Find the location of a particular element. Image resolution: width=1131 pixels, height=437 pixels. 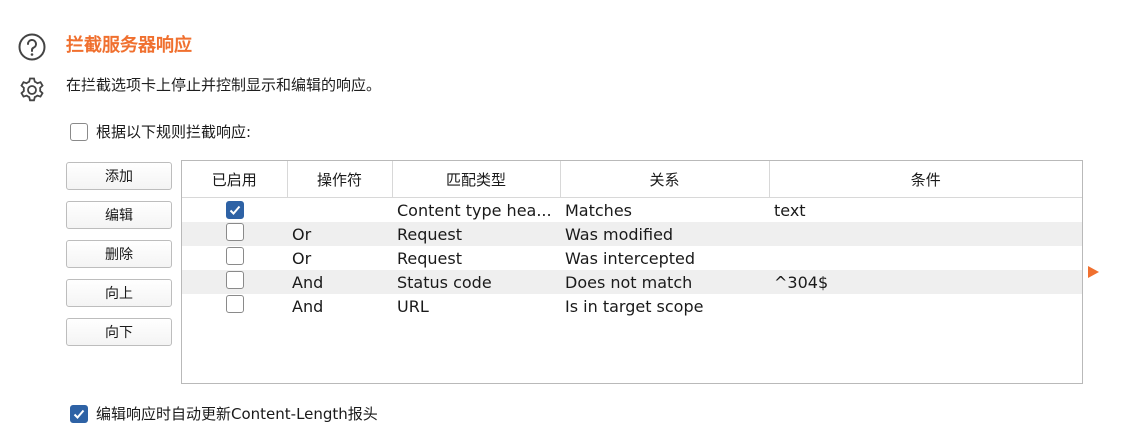

auto-update-label: 编辑响应时自动更新Content-Length报头 is located at coordinates (237, 414).